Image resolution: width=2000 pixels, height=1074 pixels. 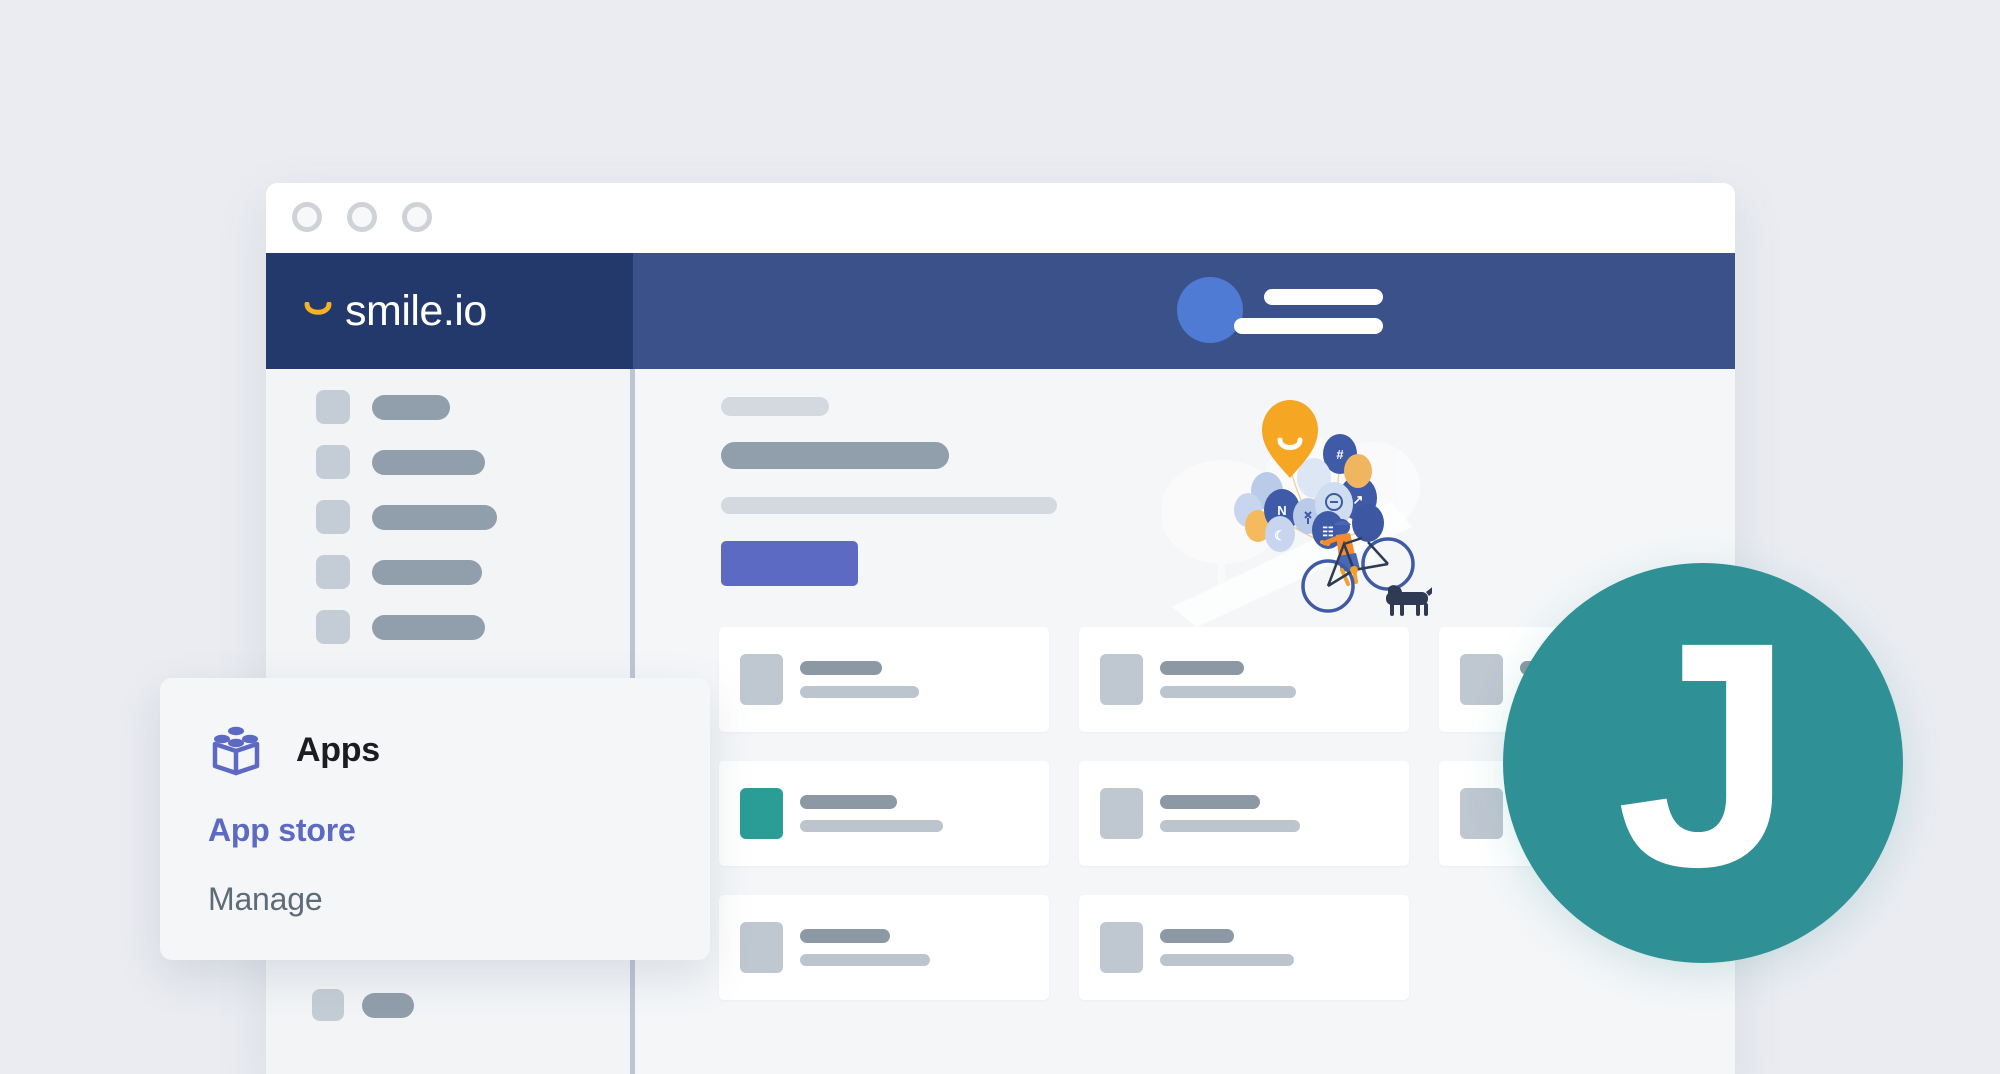 What do you see at coordinates (362, 217) in the screenshot?
I see `window-minimize-dot` at bounding box center [362, 217].